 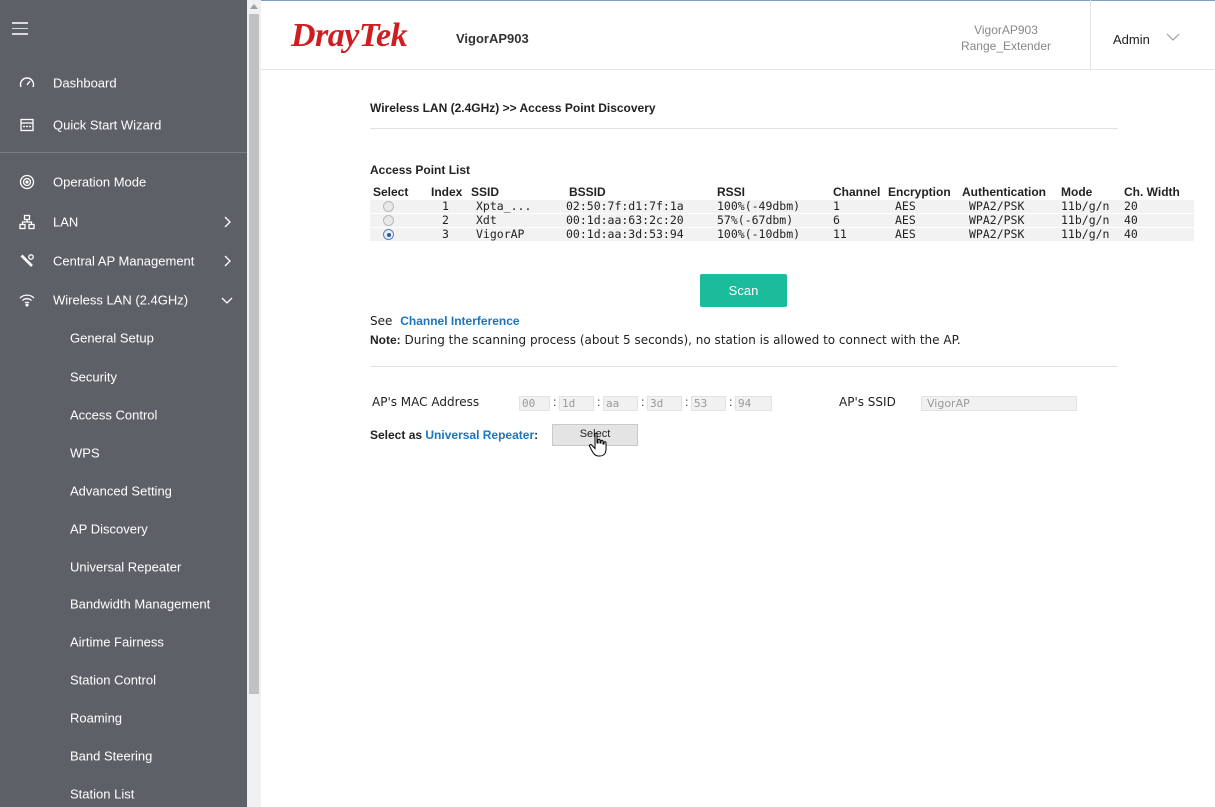 What do you see at coordinates (517, 220) in the screenshot?
I see `ssid-cell: Xdt` at bounding box center [517, 220].